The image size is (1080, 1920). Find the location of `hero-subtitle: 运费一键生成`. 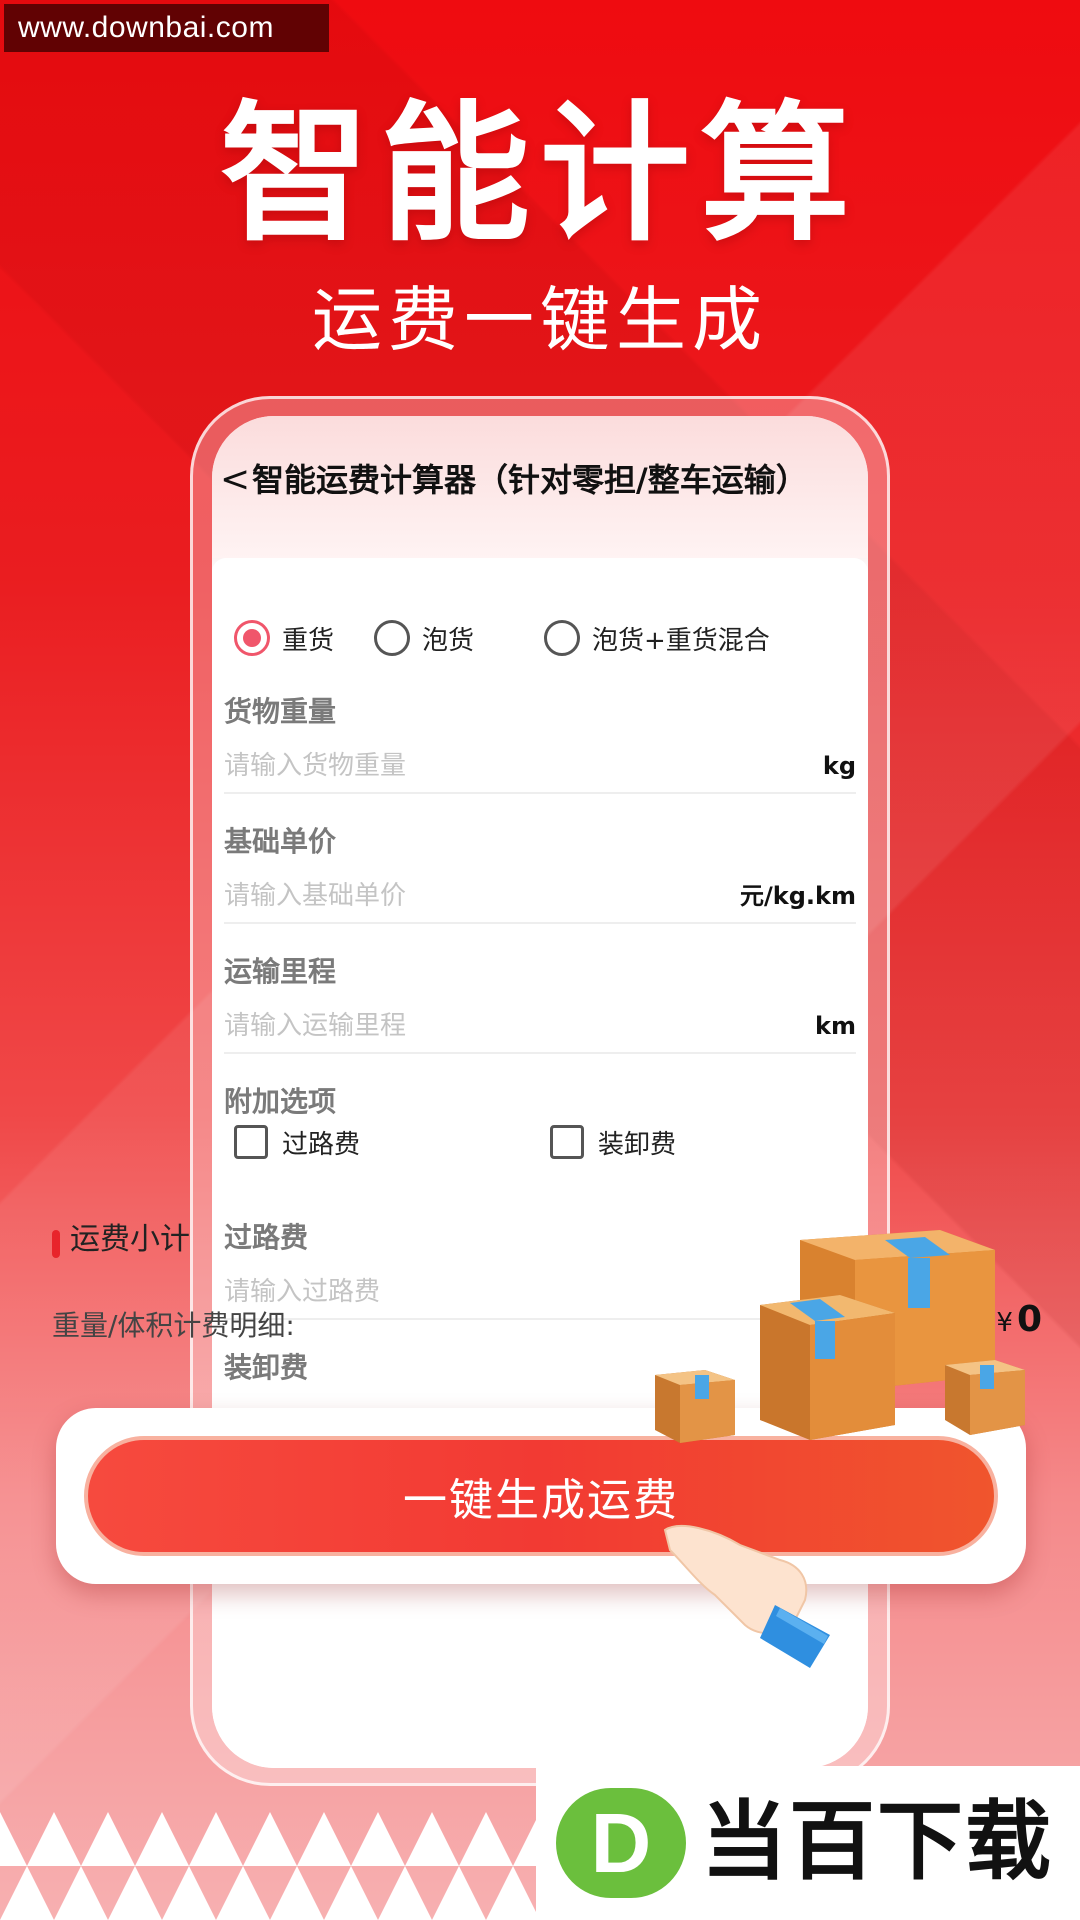

hero-subtitle: 运费一键生成 is located at coordinates (540, 320).